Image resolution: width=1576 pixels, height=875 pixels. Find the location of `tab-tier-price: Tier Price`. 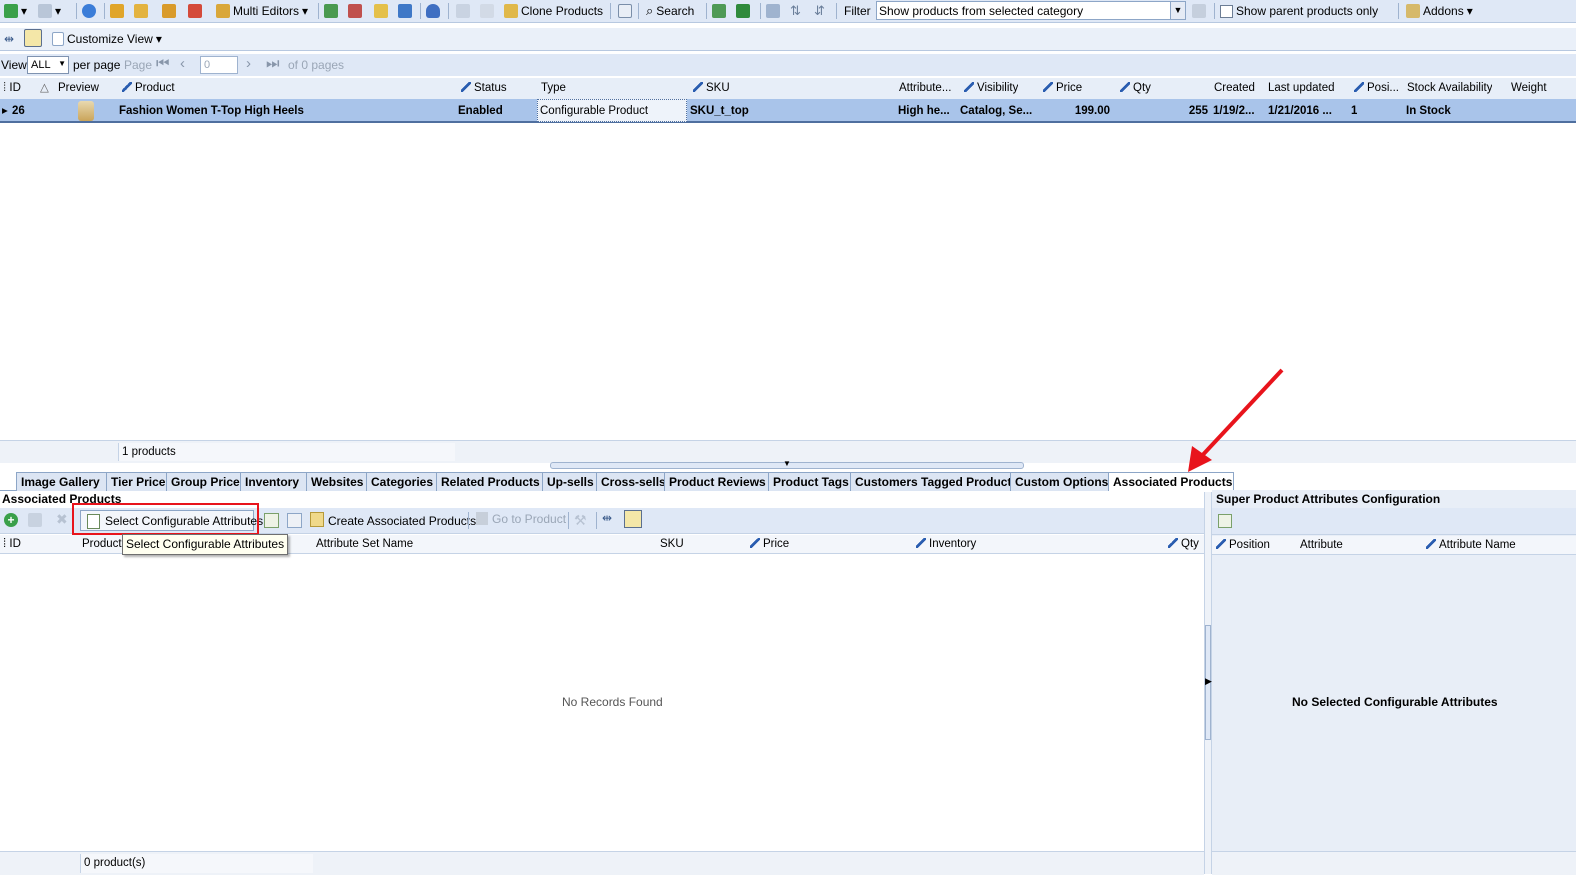

tab-tier-price: Tier Price is located at coordinates (139, 481).